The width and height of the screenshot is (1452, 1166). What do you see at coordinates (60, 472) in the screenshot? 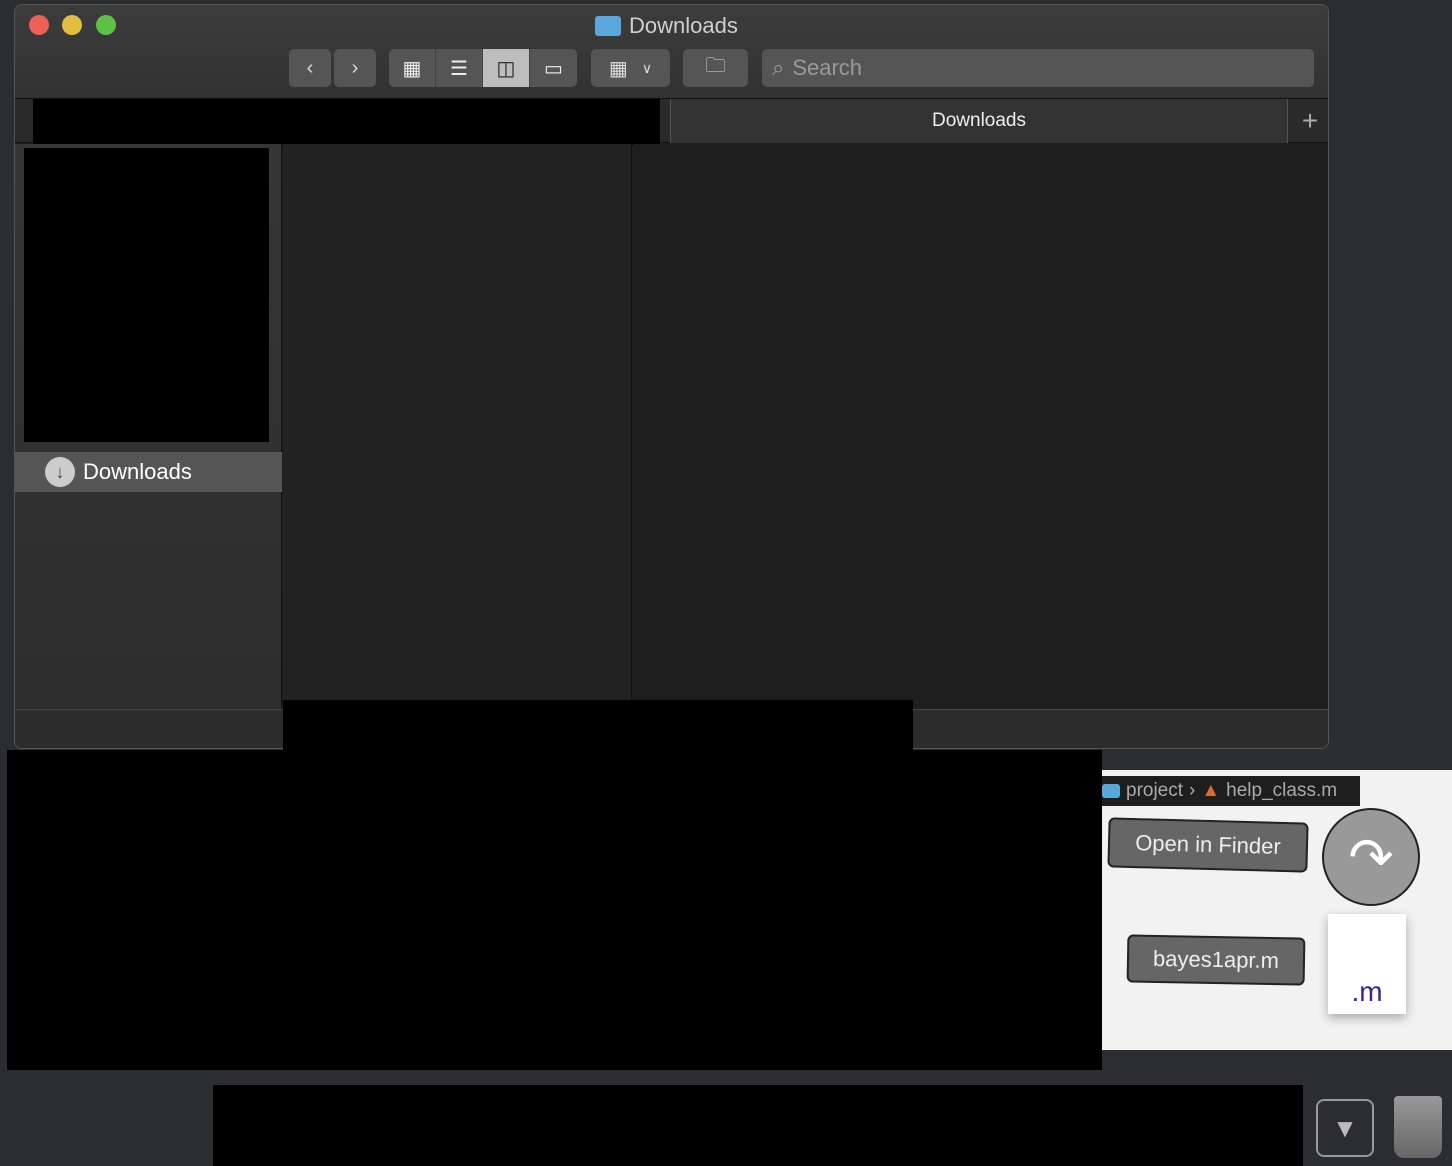
I see `download-icon: ↓` at bounding box center [60, 472].